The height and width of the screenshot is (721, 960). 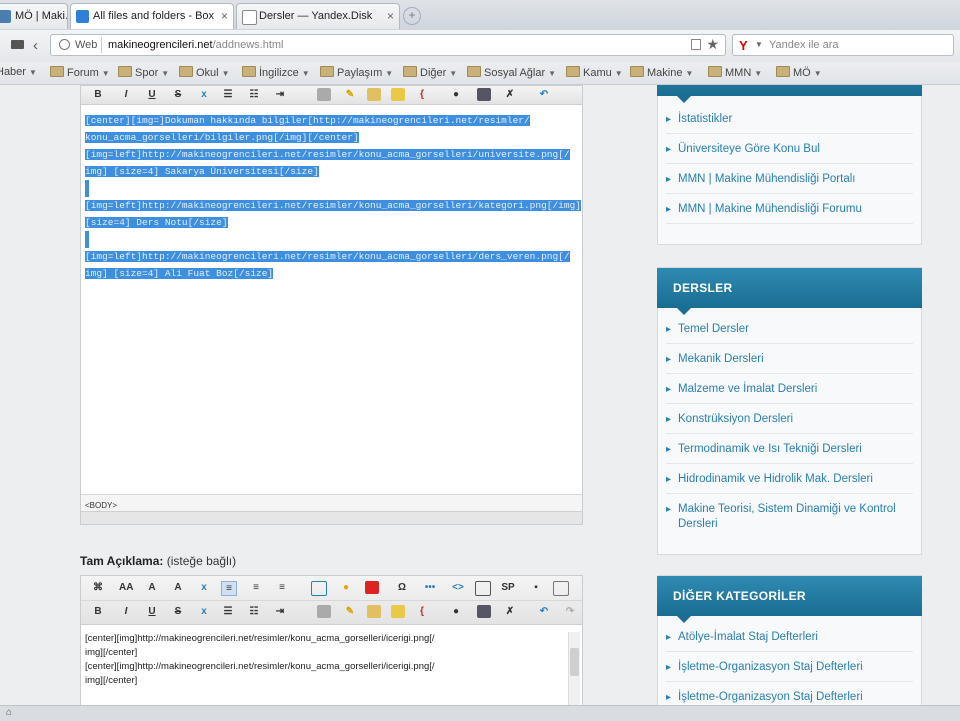 I want to click on sidebar-link: Termodinamik ve Isı Tekniği Dersleri, so click(x=789, y=449).